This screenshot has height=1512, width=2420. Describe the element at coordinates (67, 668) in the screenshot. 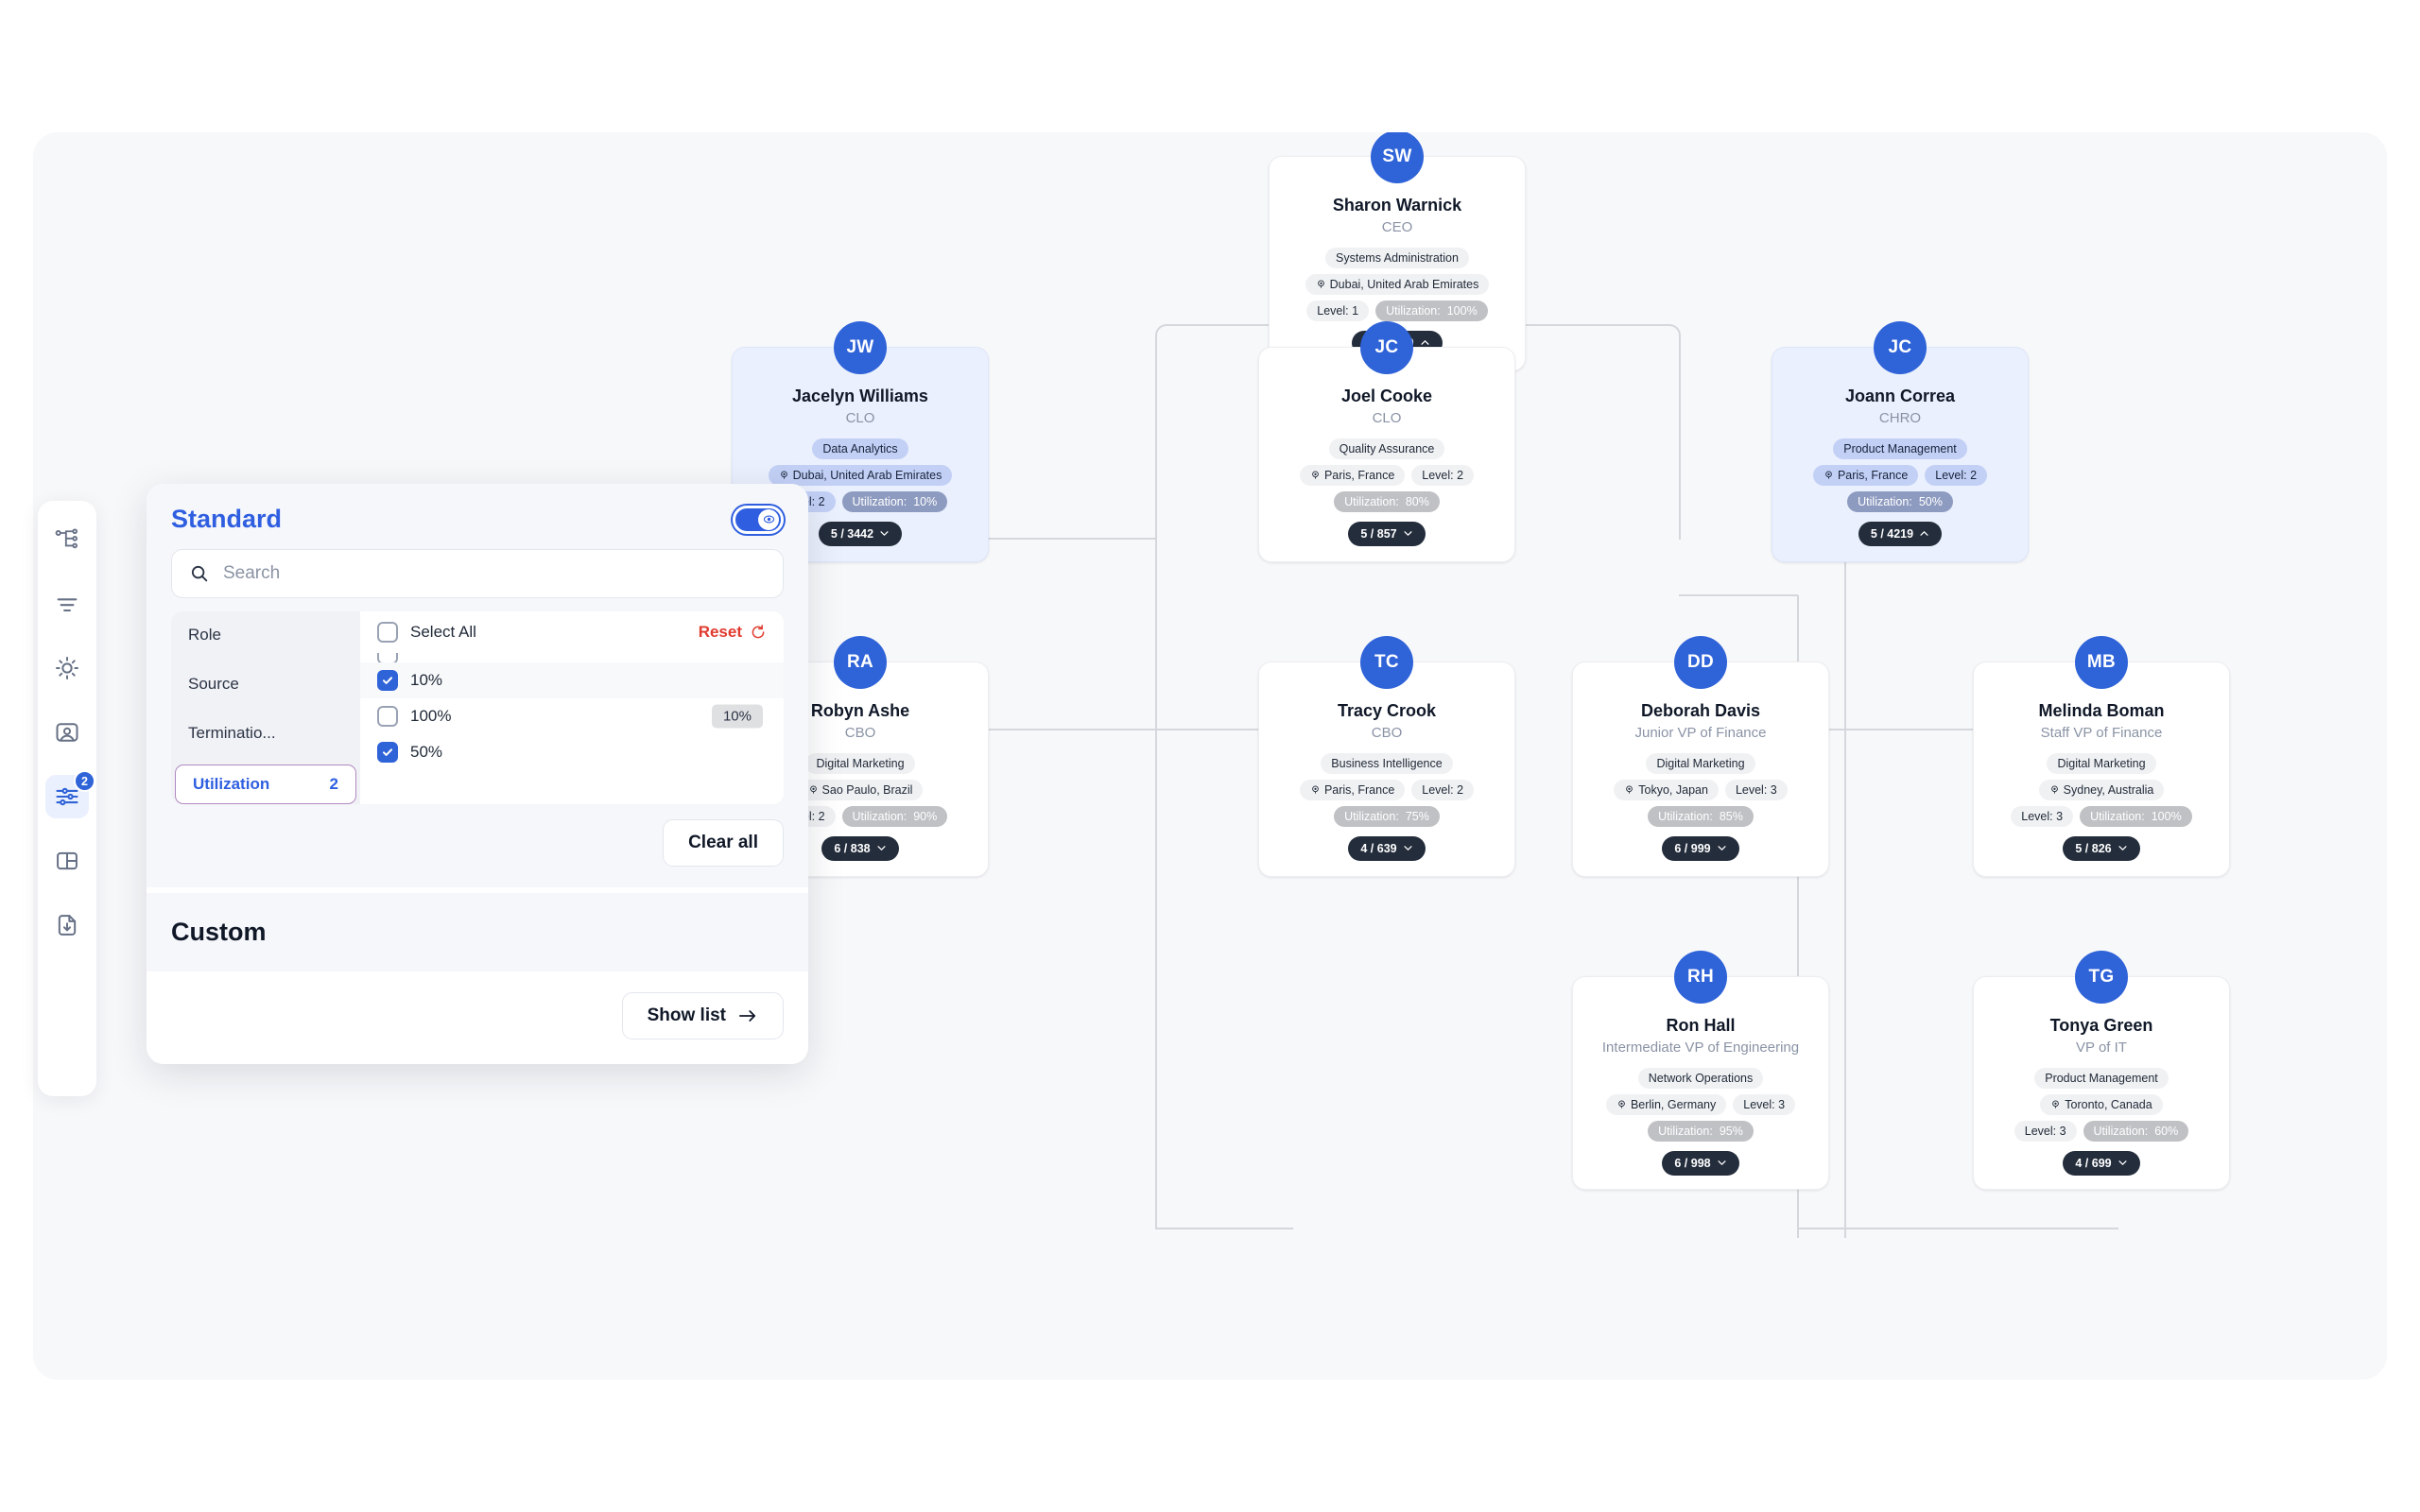

I see `sidebar-item-theme` at that location.